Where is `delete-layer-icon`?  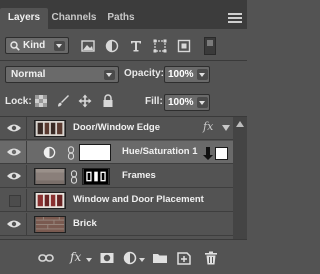 delete-layer-icon is located at coordinates (211, 258).